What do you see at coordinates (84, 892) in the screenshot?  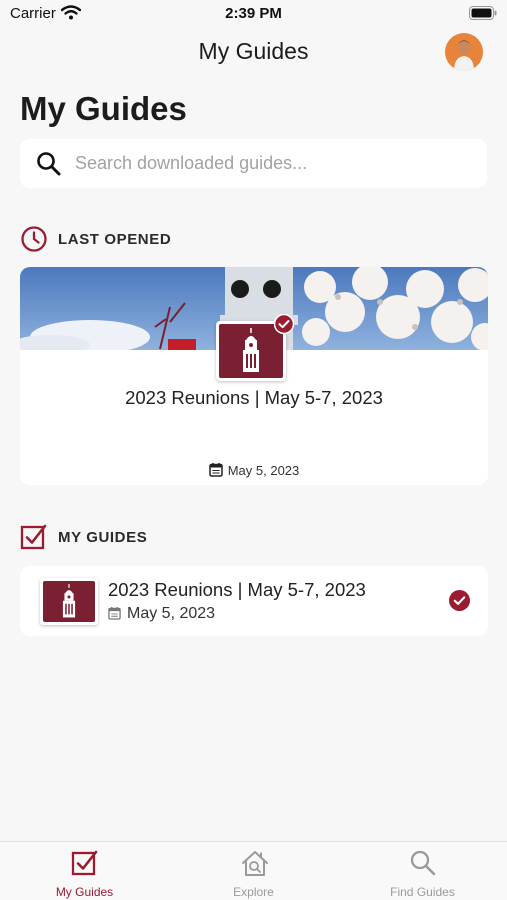 I see `tab-label: My Guides` at bounding box center [84, 892].